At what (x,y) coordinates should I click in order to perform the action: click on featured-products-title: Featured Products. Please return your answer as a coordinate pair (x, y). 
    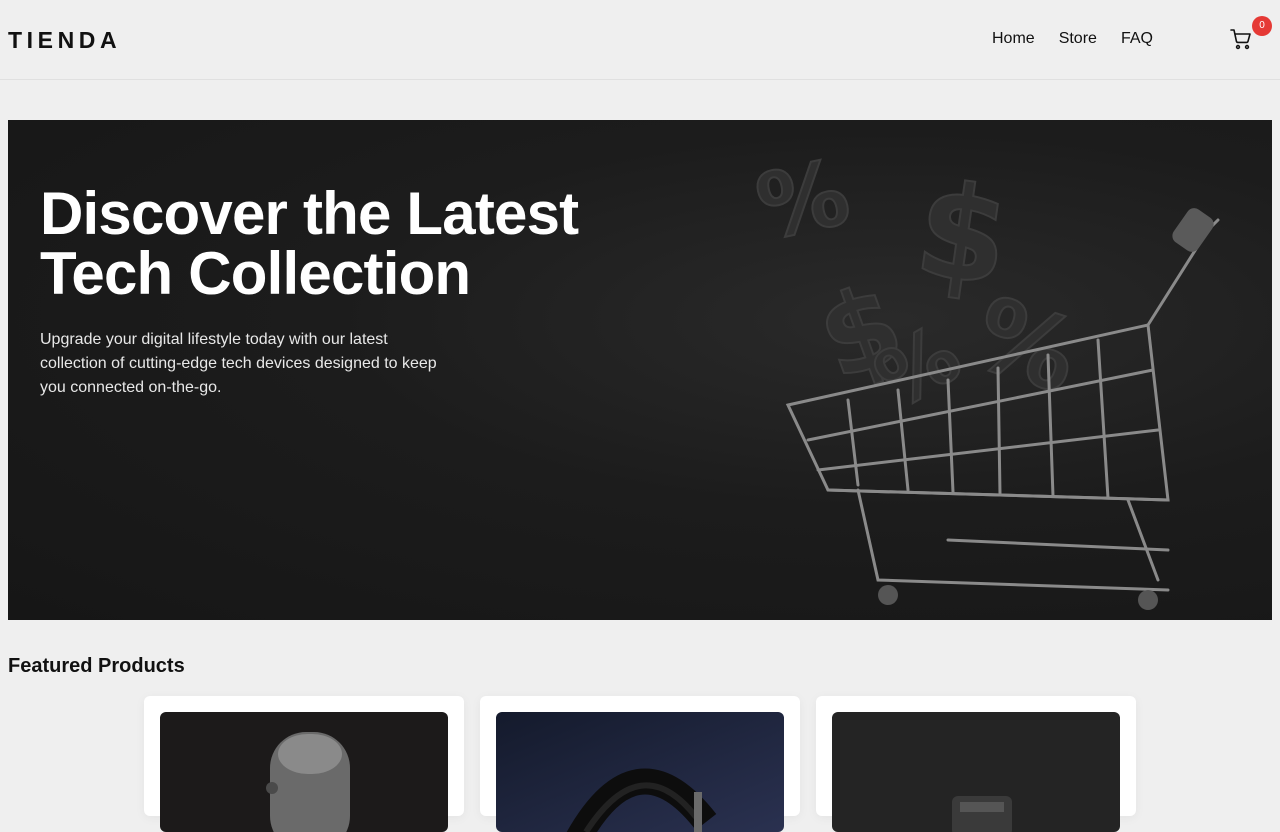
    Looking at the image, I should click on (96, 666).